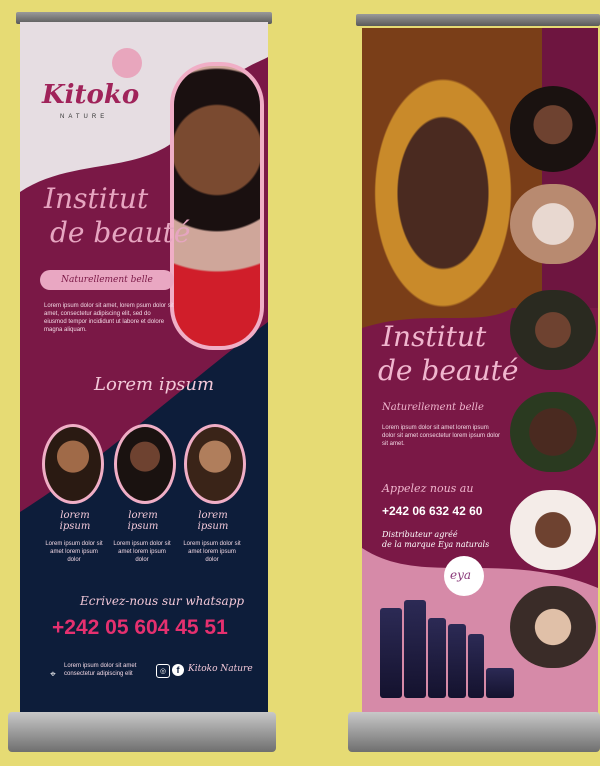 This screenshot has height=766, width=600. What do you see at coordinates (217, 206) in the screenshot?
I see `model-photo` at bounding box center [217, 206].